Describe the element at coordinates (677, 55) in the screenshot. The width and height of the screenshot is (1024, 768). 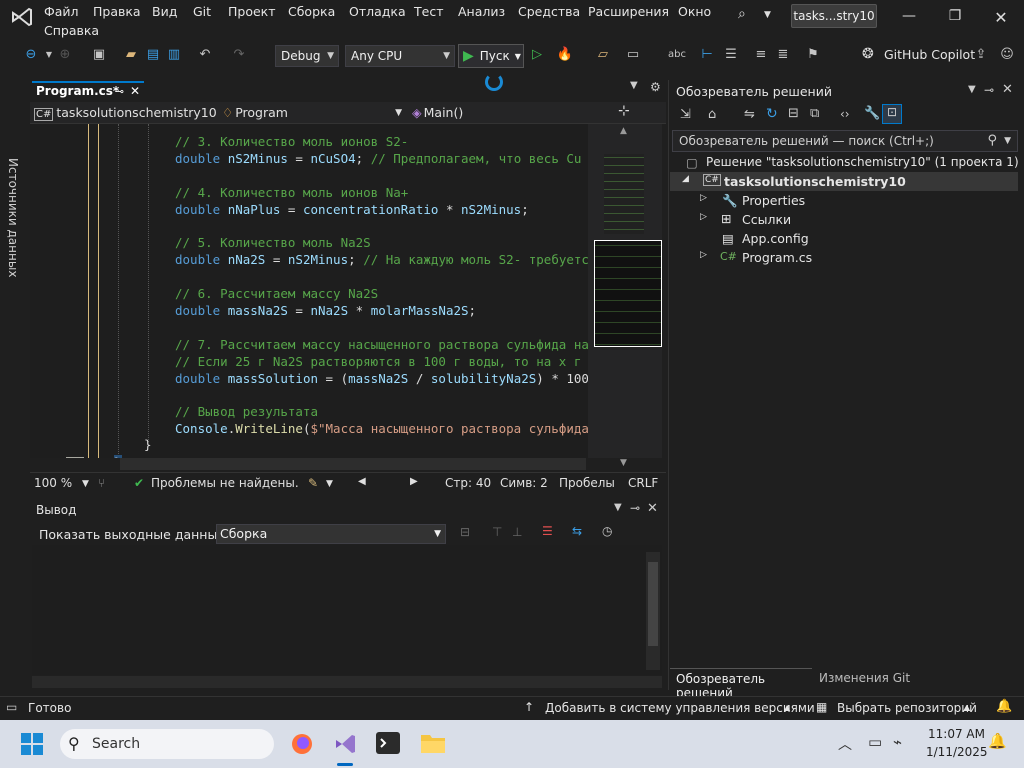
I see `spellcheck-icon: abc` at that location.